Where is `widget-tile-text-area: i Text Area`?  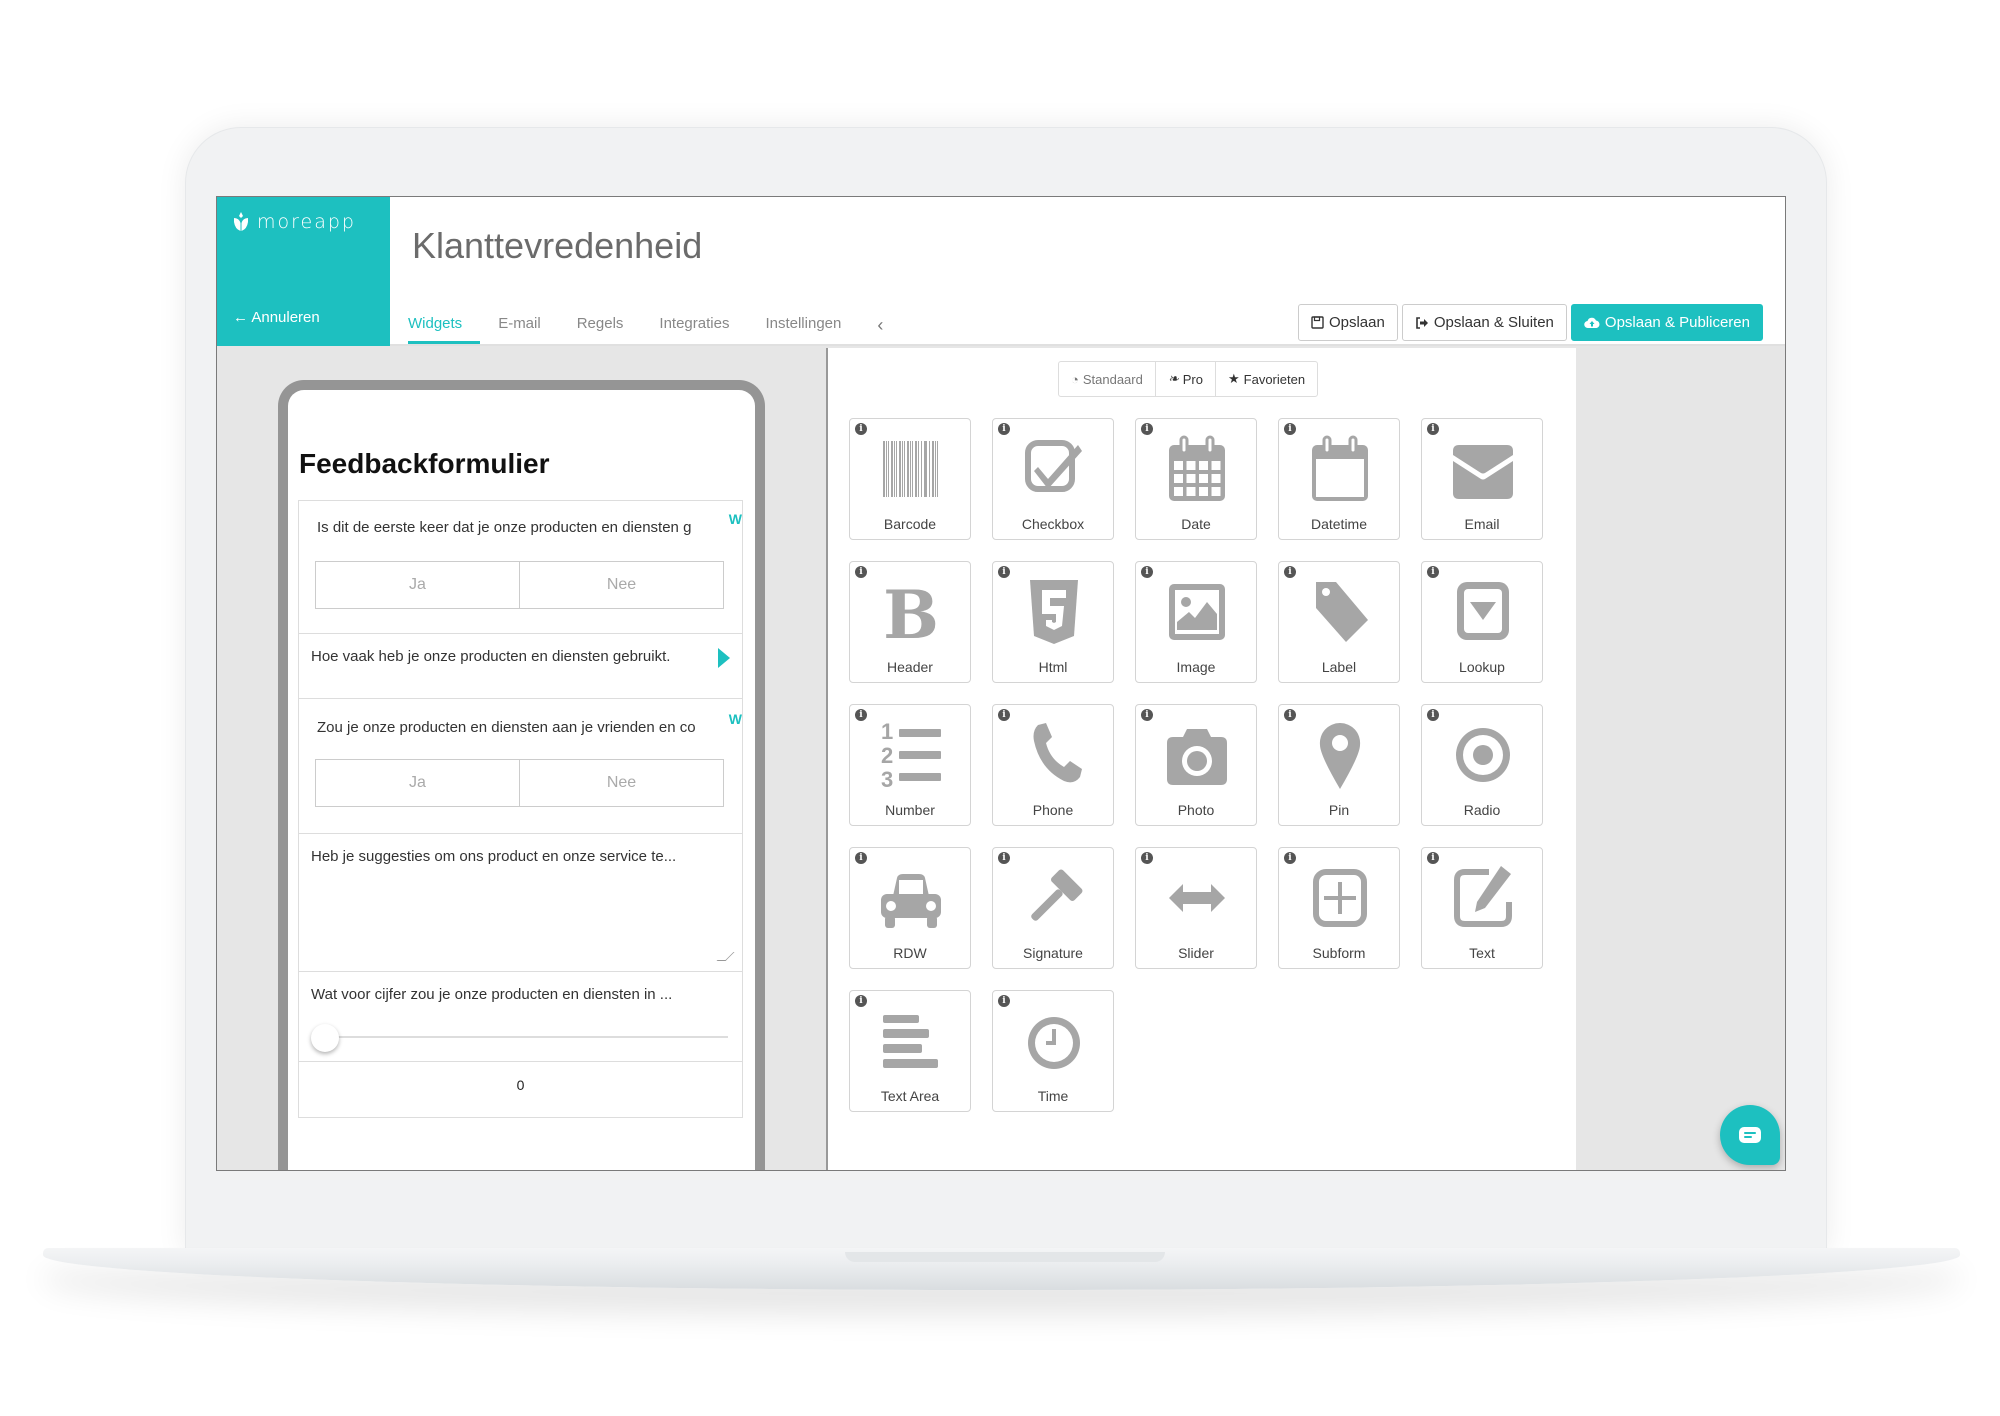
widget-tile-text-area: i Text Area is located at coordinates (910, 1051).